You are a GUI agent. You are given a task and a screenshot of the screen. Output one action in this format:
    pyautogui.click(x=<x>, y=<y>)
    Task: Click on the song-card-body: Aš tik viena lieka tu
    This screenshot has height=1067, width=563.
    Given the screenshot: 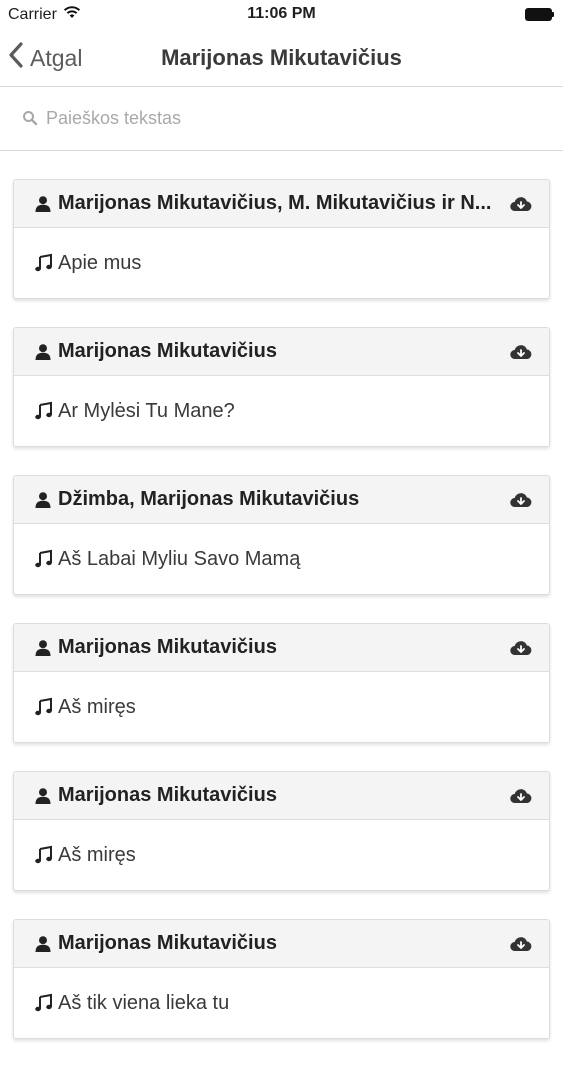 What is the action you would take?
    pyautogui.click(x=281, y=1003)
    